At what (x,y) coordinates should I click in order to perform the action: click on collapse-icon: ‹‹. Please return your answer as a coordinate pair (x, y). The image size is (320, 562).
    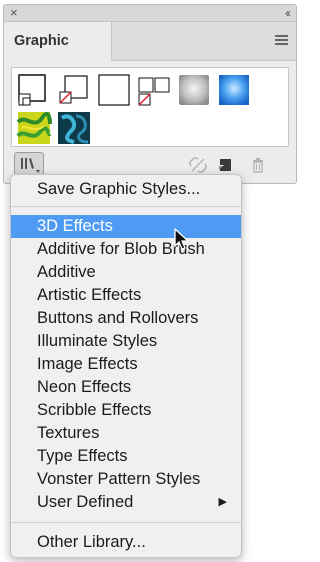
    Looking at the image, I should click on (288, 13).